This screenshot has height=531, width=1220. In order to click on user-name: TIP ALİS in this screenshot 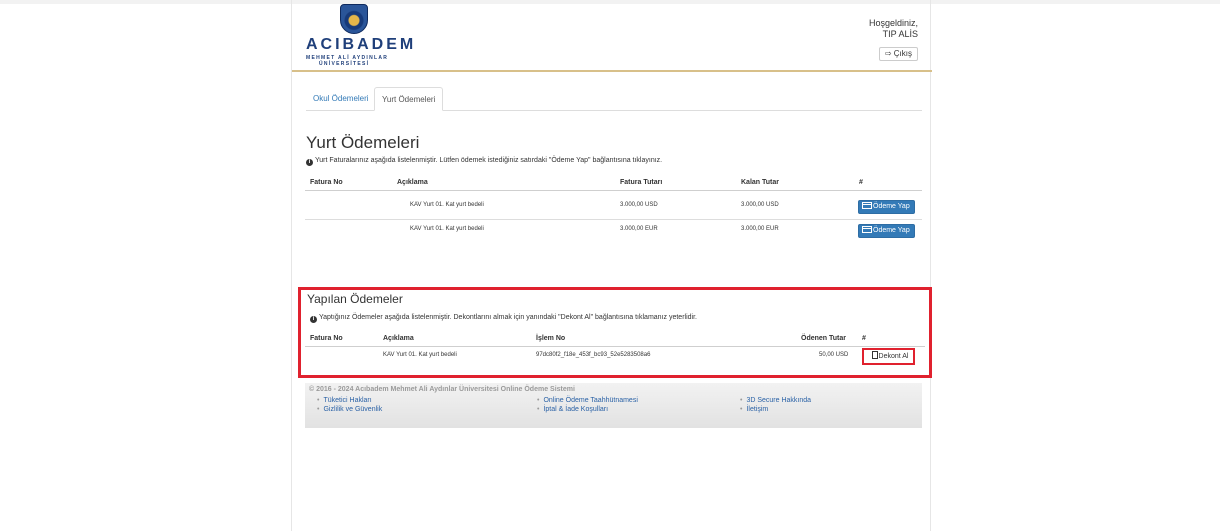, I will do `click(900, 34)`.